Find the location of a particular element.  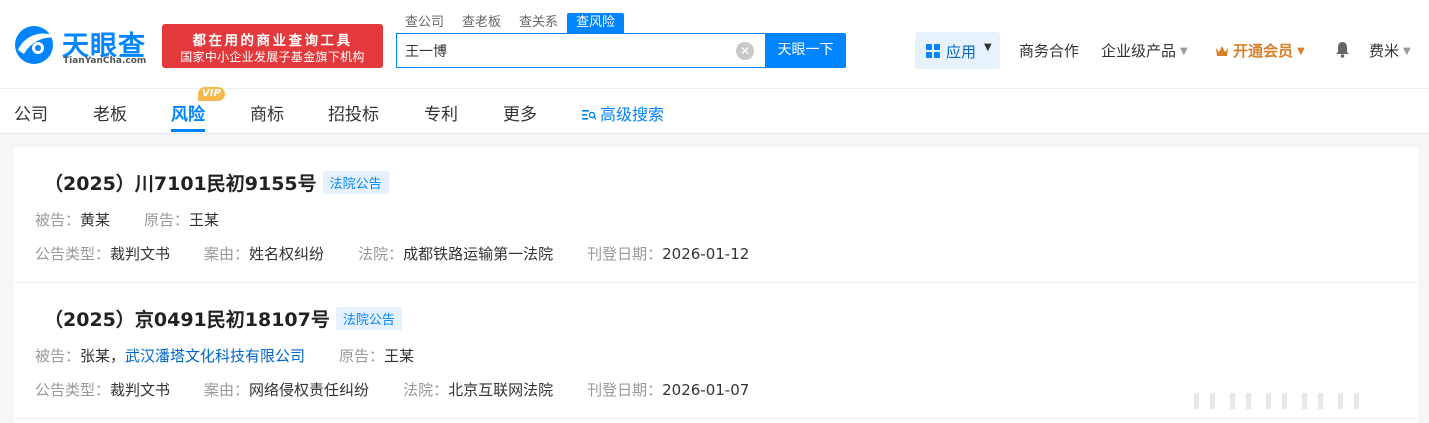

case-number: （2025）京0491民初18107号 is located at coordinates (187, 320).